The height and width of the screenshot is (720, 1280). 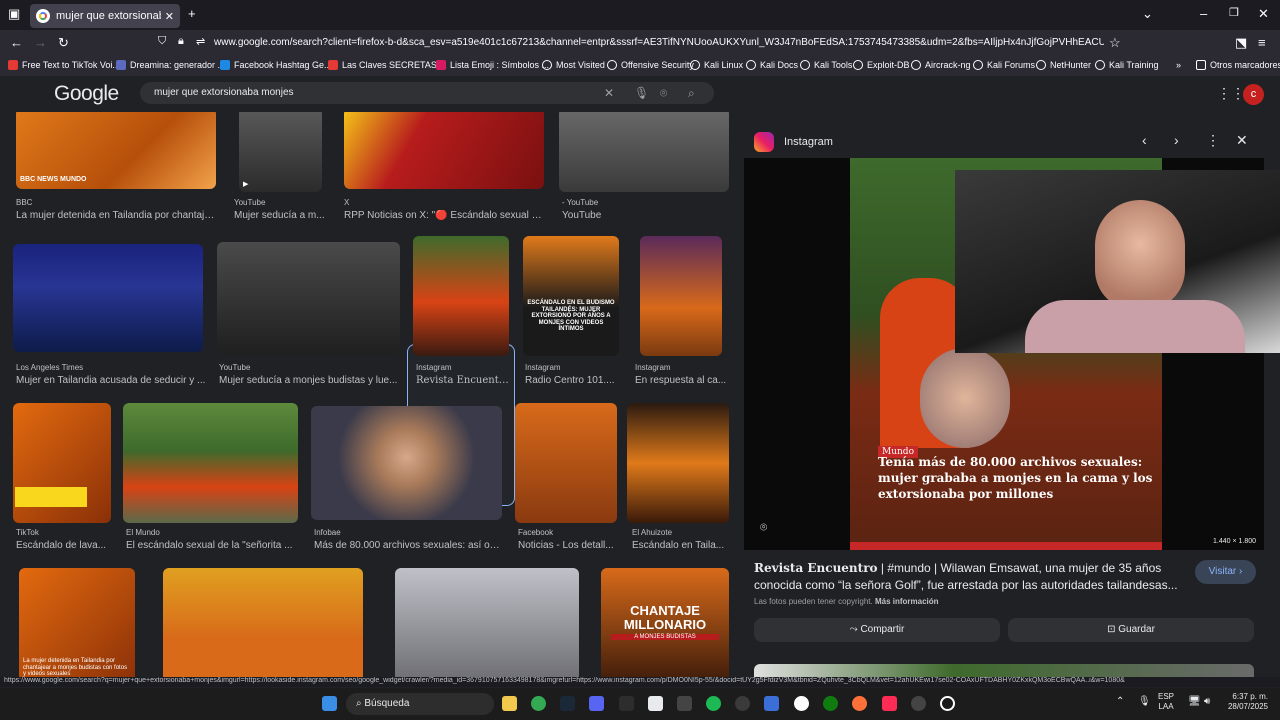 What do you see at coordinates (200, 41) in the screenshot?
I see `permissions-icon: ⇌` at bounding box center [200, 41].